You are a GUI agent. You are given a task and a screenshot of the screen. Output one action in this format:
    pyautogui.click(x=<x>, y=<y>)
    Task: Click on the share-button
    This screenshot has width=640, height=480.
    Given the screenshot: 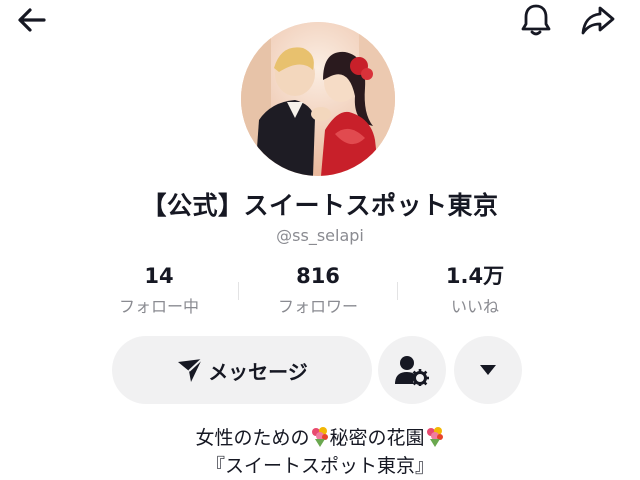 What is the action you would take?
    pyautogui.click(x=598, y=20)
    